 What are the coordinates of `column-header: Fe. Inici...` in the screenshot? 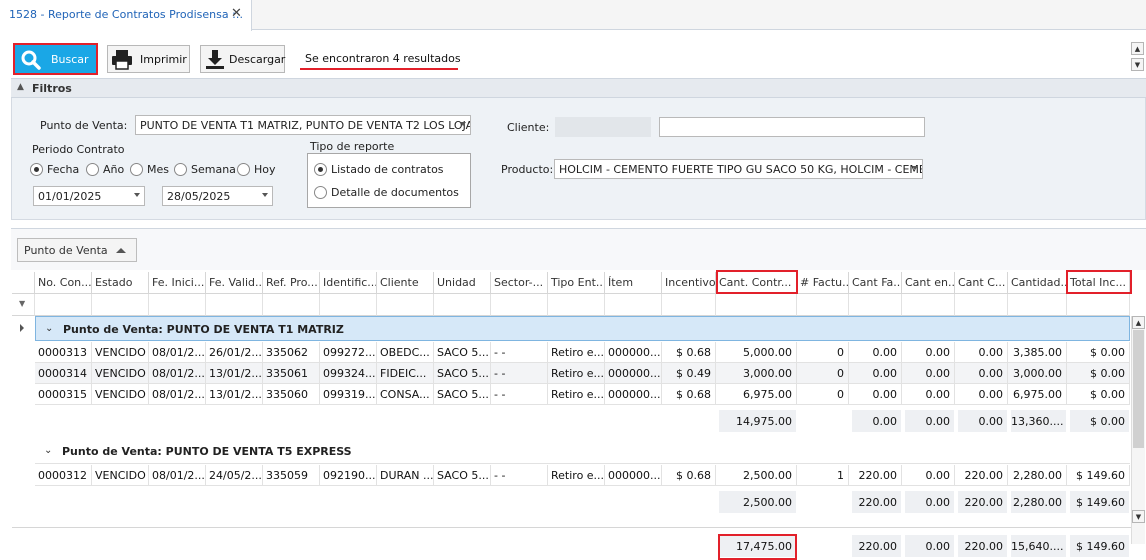 It's located at (177, 283).